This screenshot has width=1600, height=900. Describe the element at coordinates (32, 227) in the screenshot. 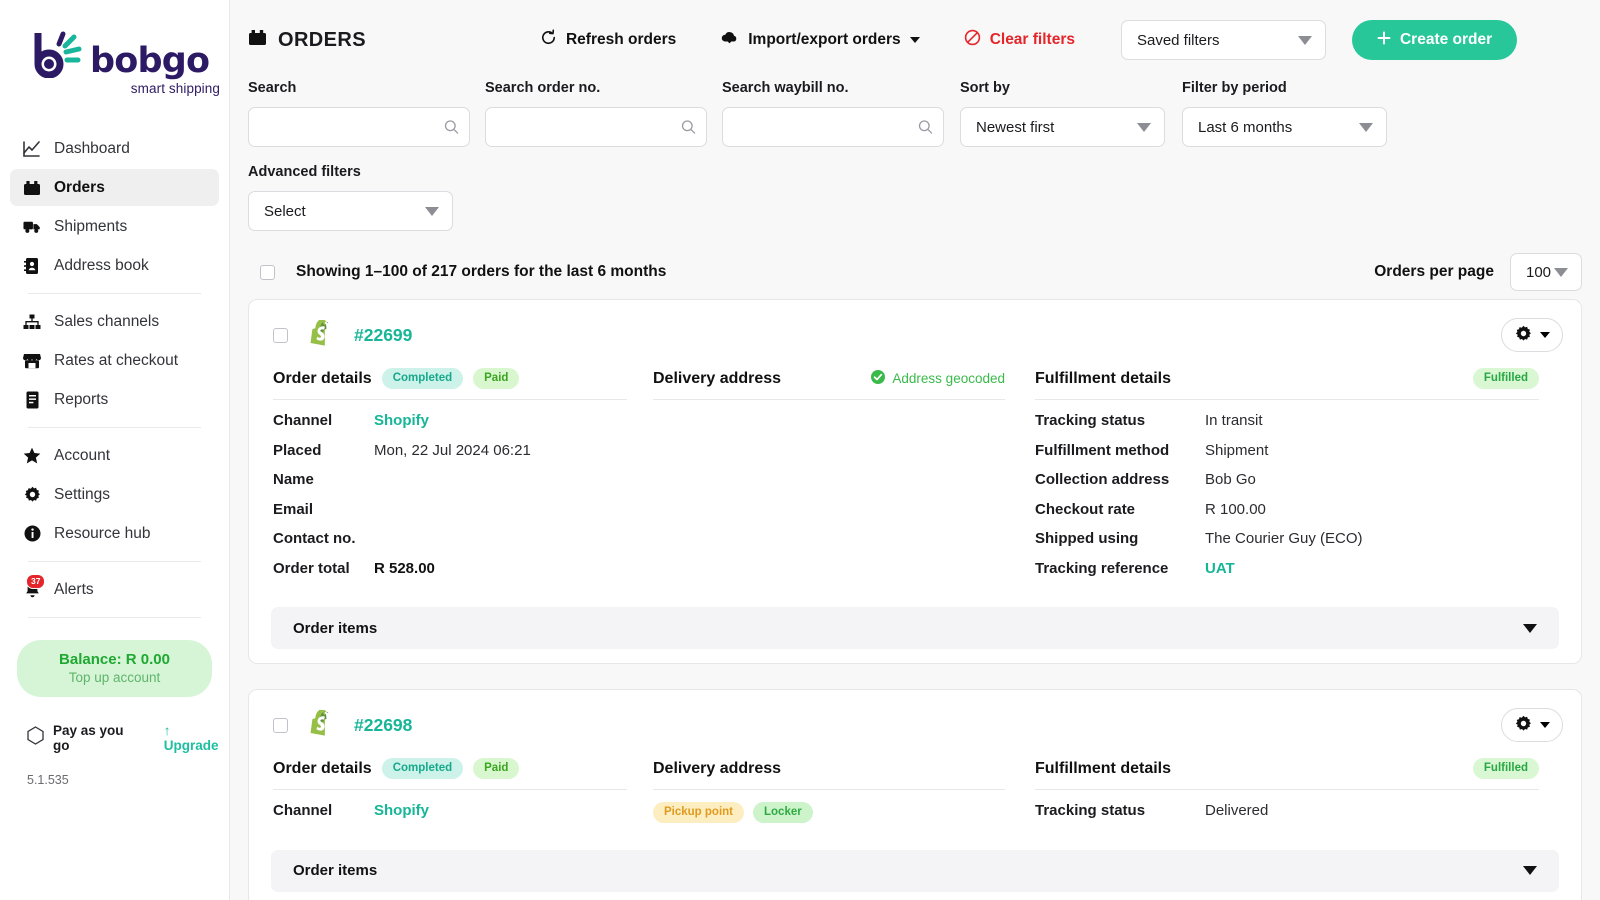

I see `truck-icon` at that location.